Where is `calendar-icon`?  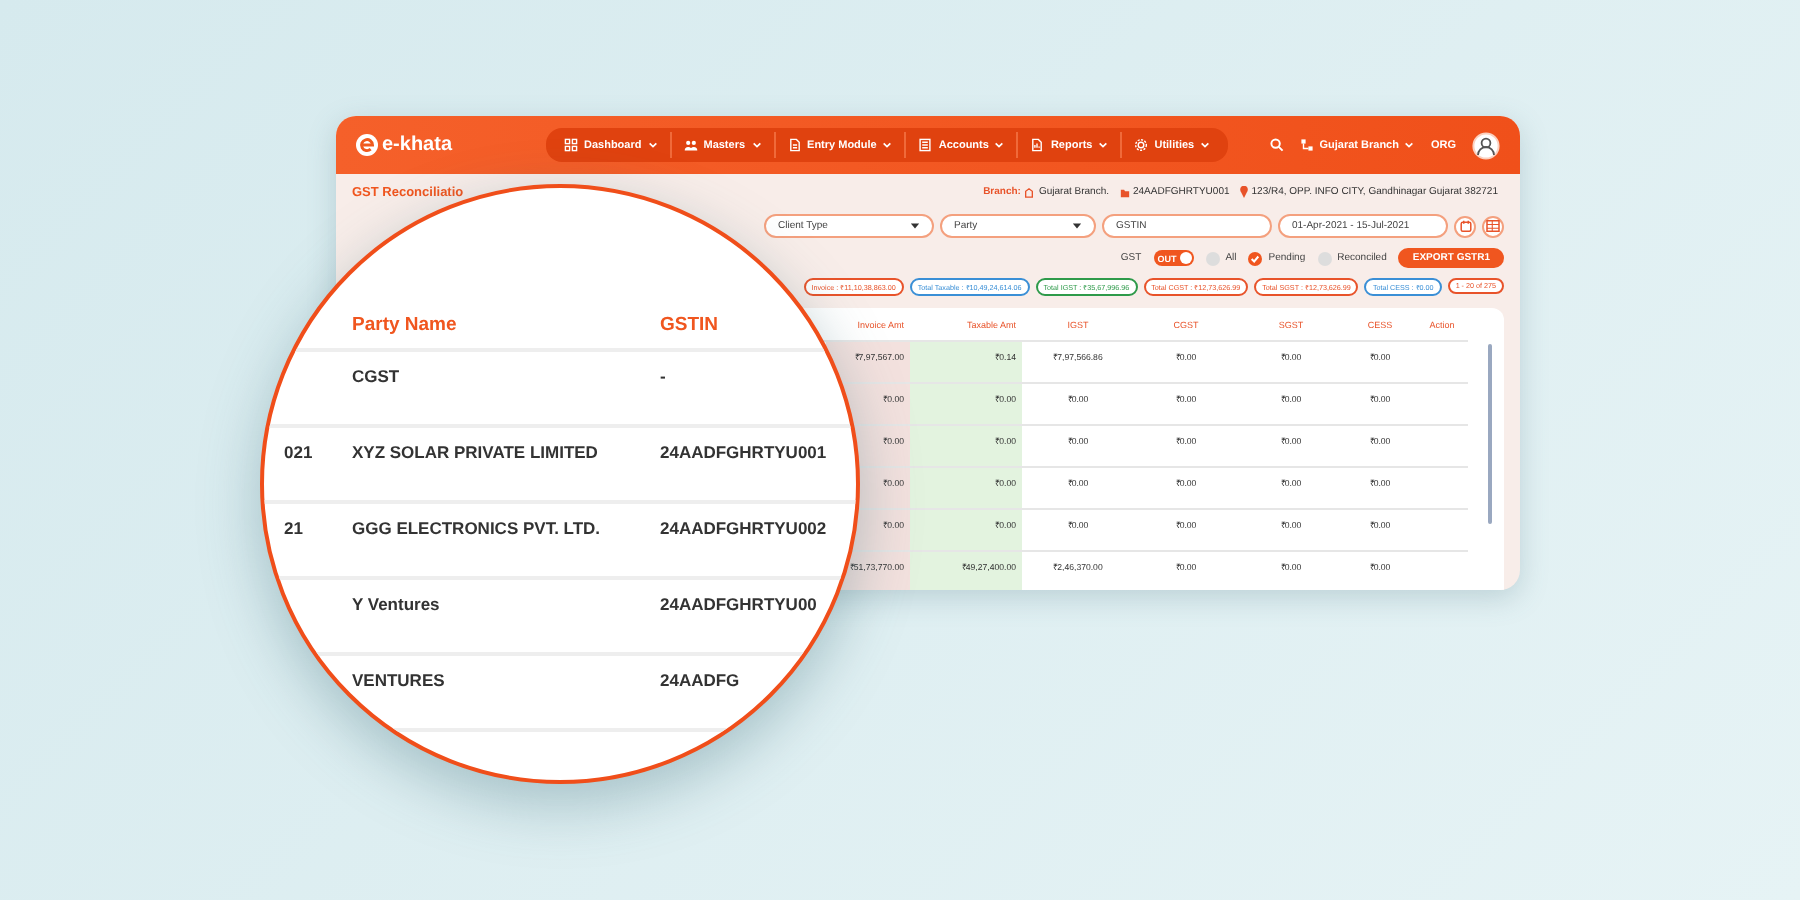
calendar-icon is located at coordinates (1465, 226).